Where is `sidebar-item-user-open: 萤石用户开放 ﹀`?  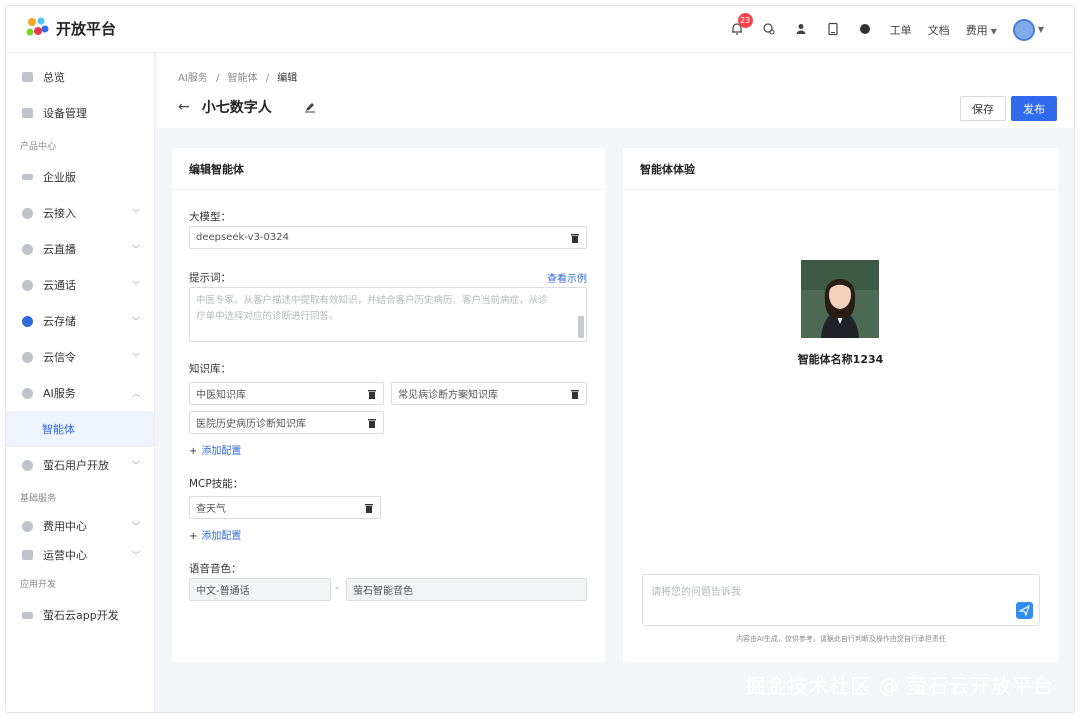 sidebar-item-user-open: 萤石用户开放 ﹀ is located at coordinates (80, 465).